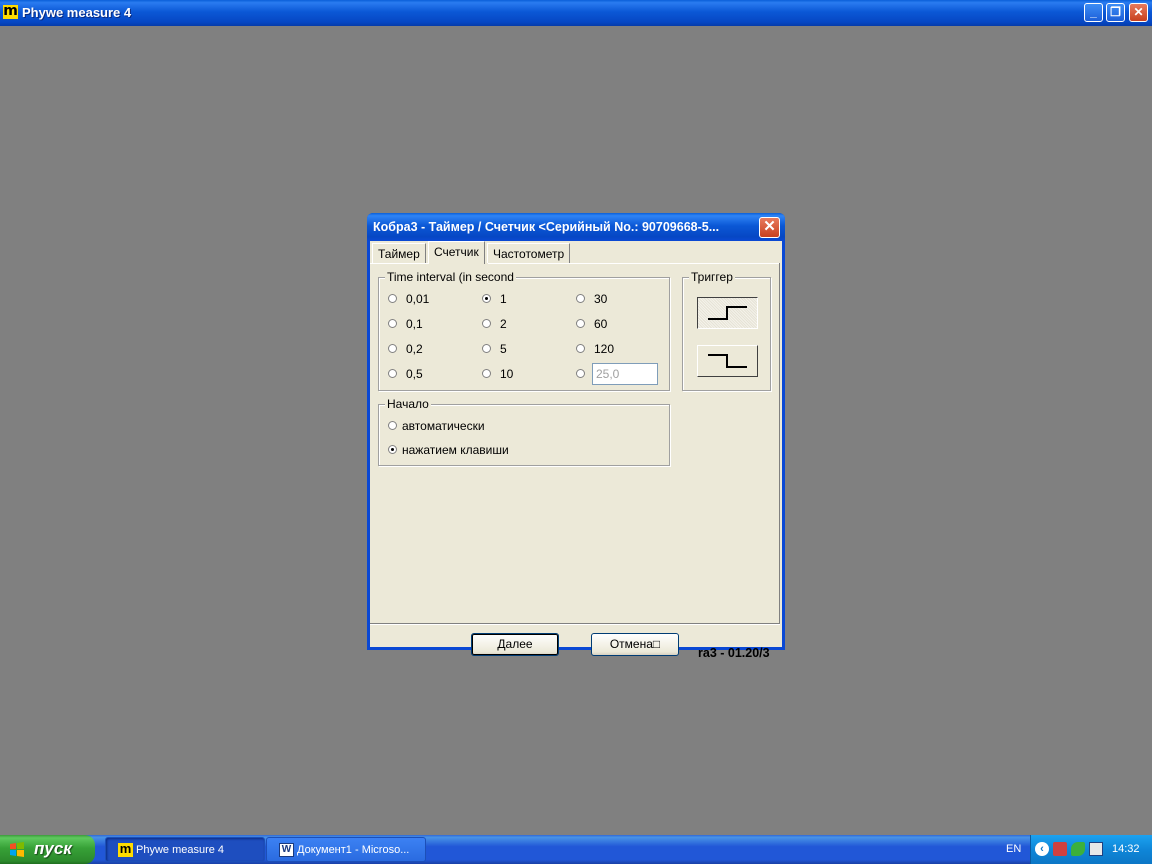  What do you see at coordinates (180, 850) in the screenshot?
I see `task-label: Phywe measure 4` at bounding box center [180, 850].